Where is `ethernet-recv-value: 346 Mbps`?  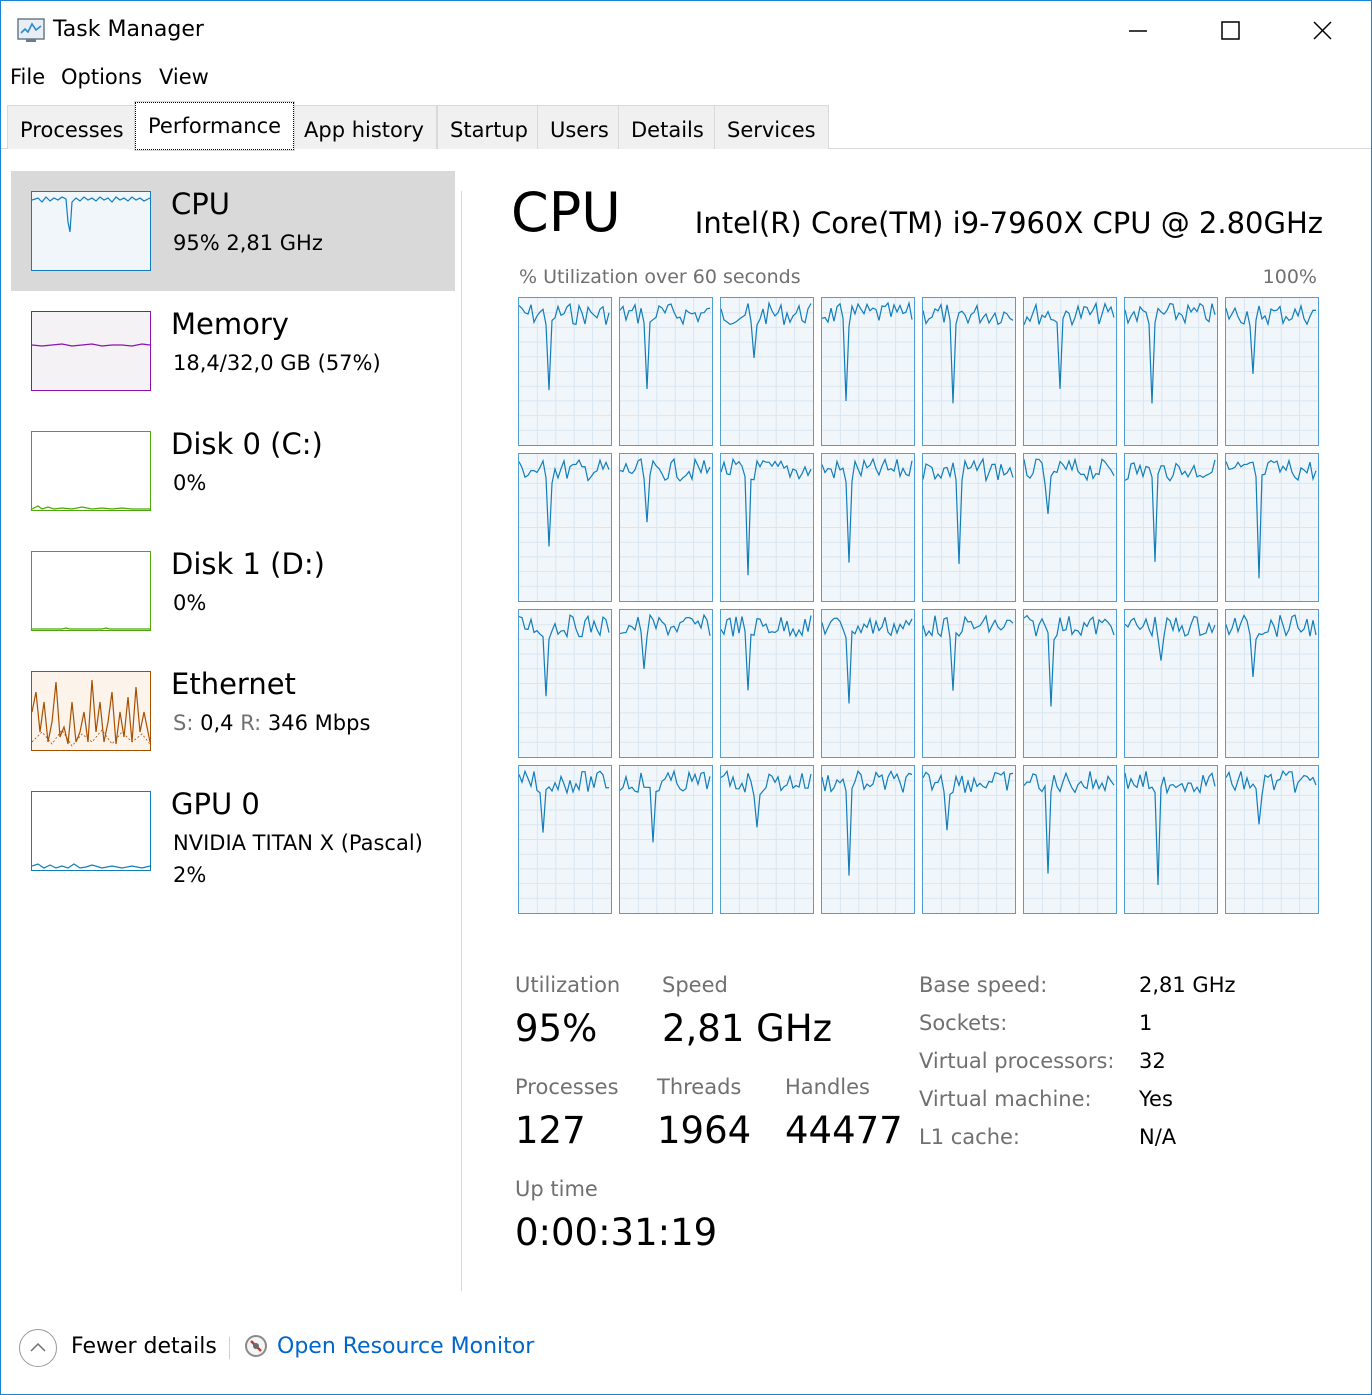
ethernet-recv-value: 346 Mbps is located at coordinates (319, 723).